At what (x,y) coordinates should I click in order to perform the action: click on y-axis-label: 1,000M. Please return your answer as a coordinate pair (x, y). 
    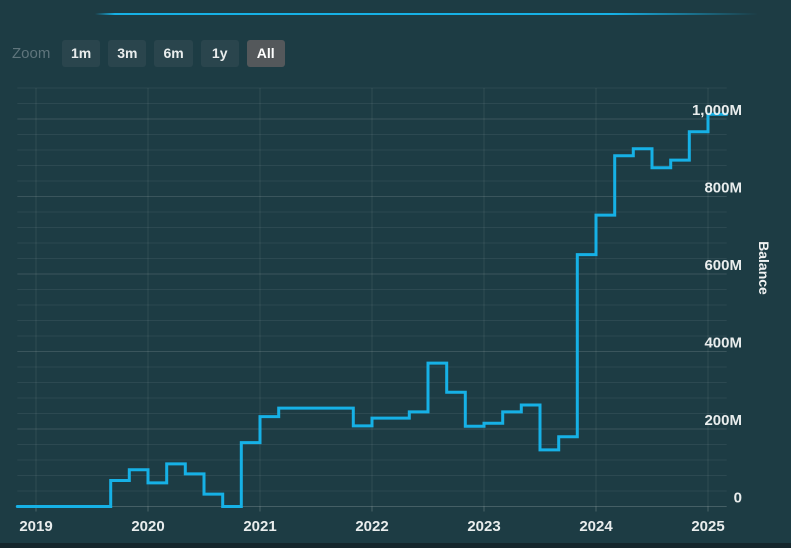
    Looking at the image, I should click on (717, 110).